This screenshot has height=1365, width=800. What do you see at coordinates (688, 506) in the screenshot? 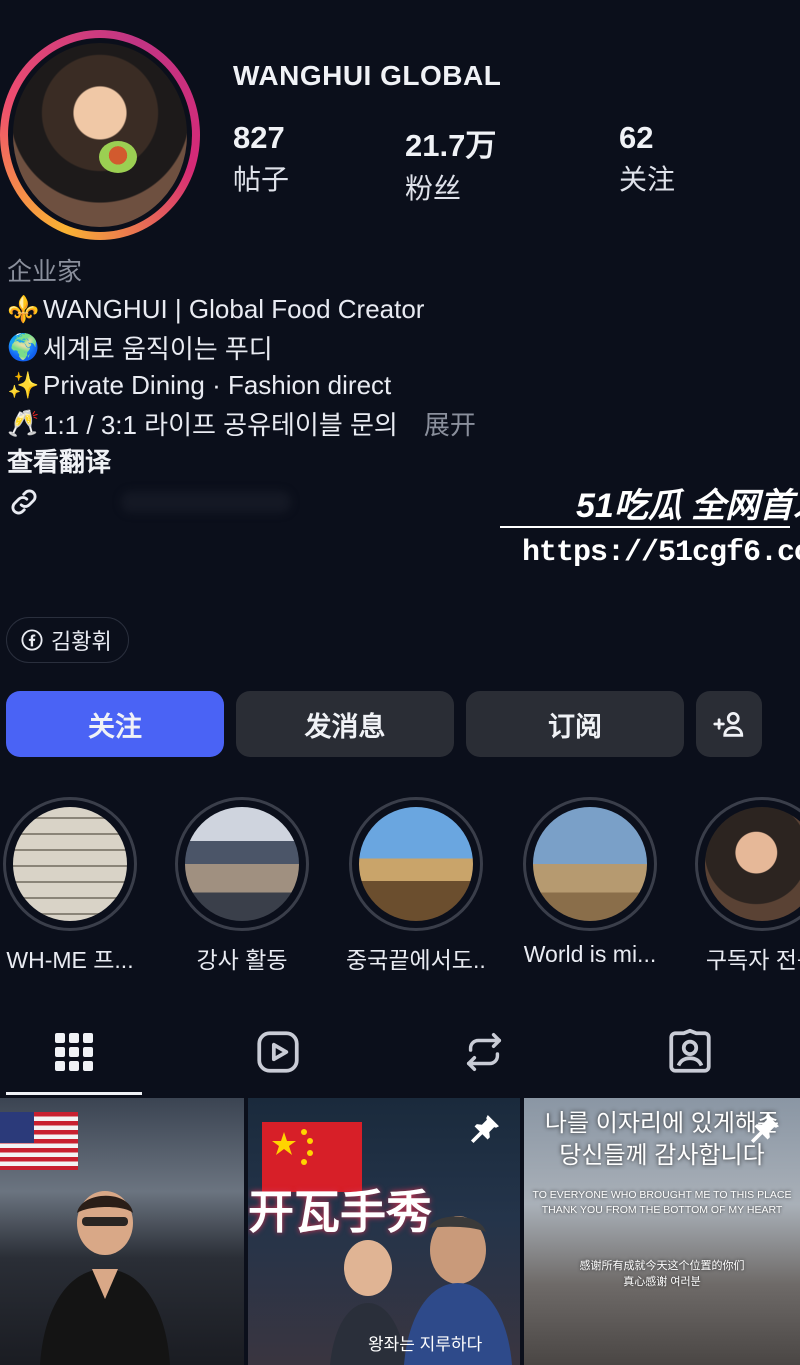
I see `watermark-title: 51吃瓜 全网首发` at bounding box center [688, 506].